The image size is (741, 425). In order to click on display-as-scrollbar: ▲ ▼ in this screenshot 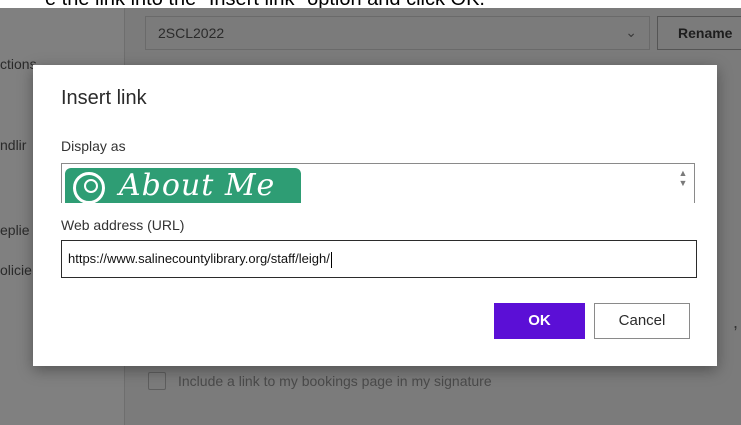, I will do `click(683, 178)`.